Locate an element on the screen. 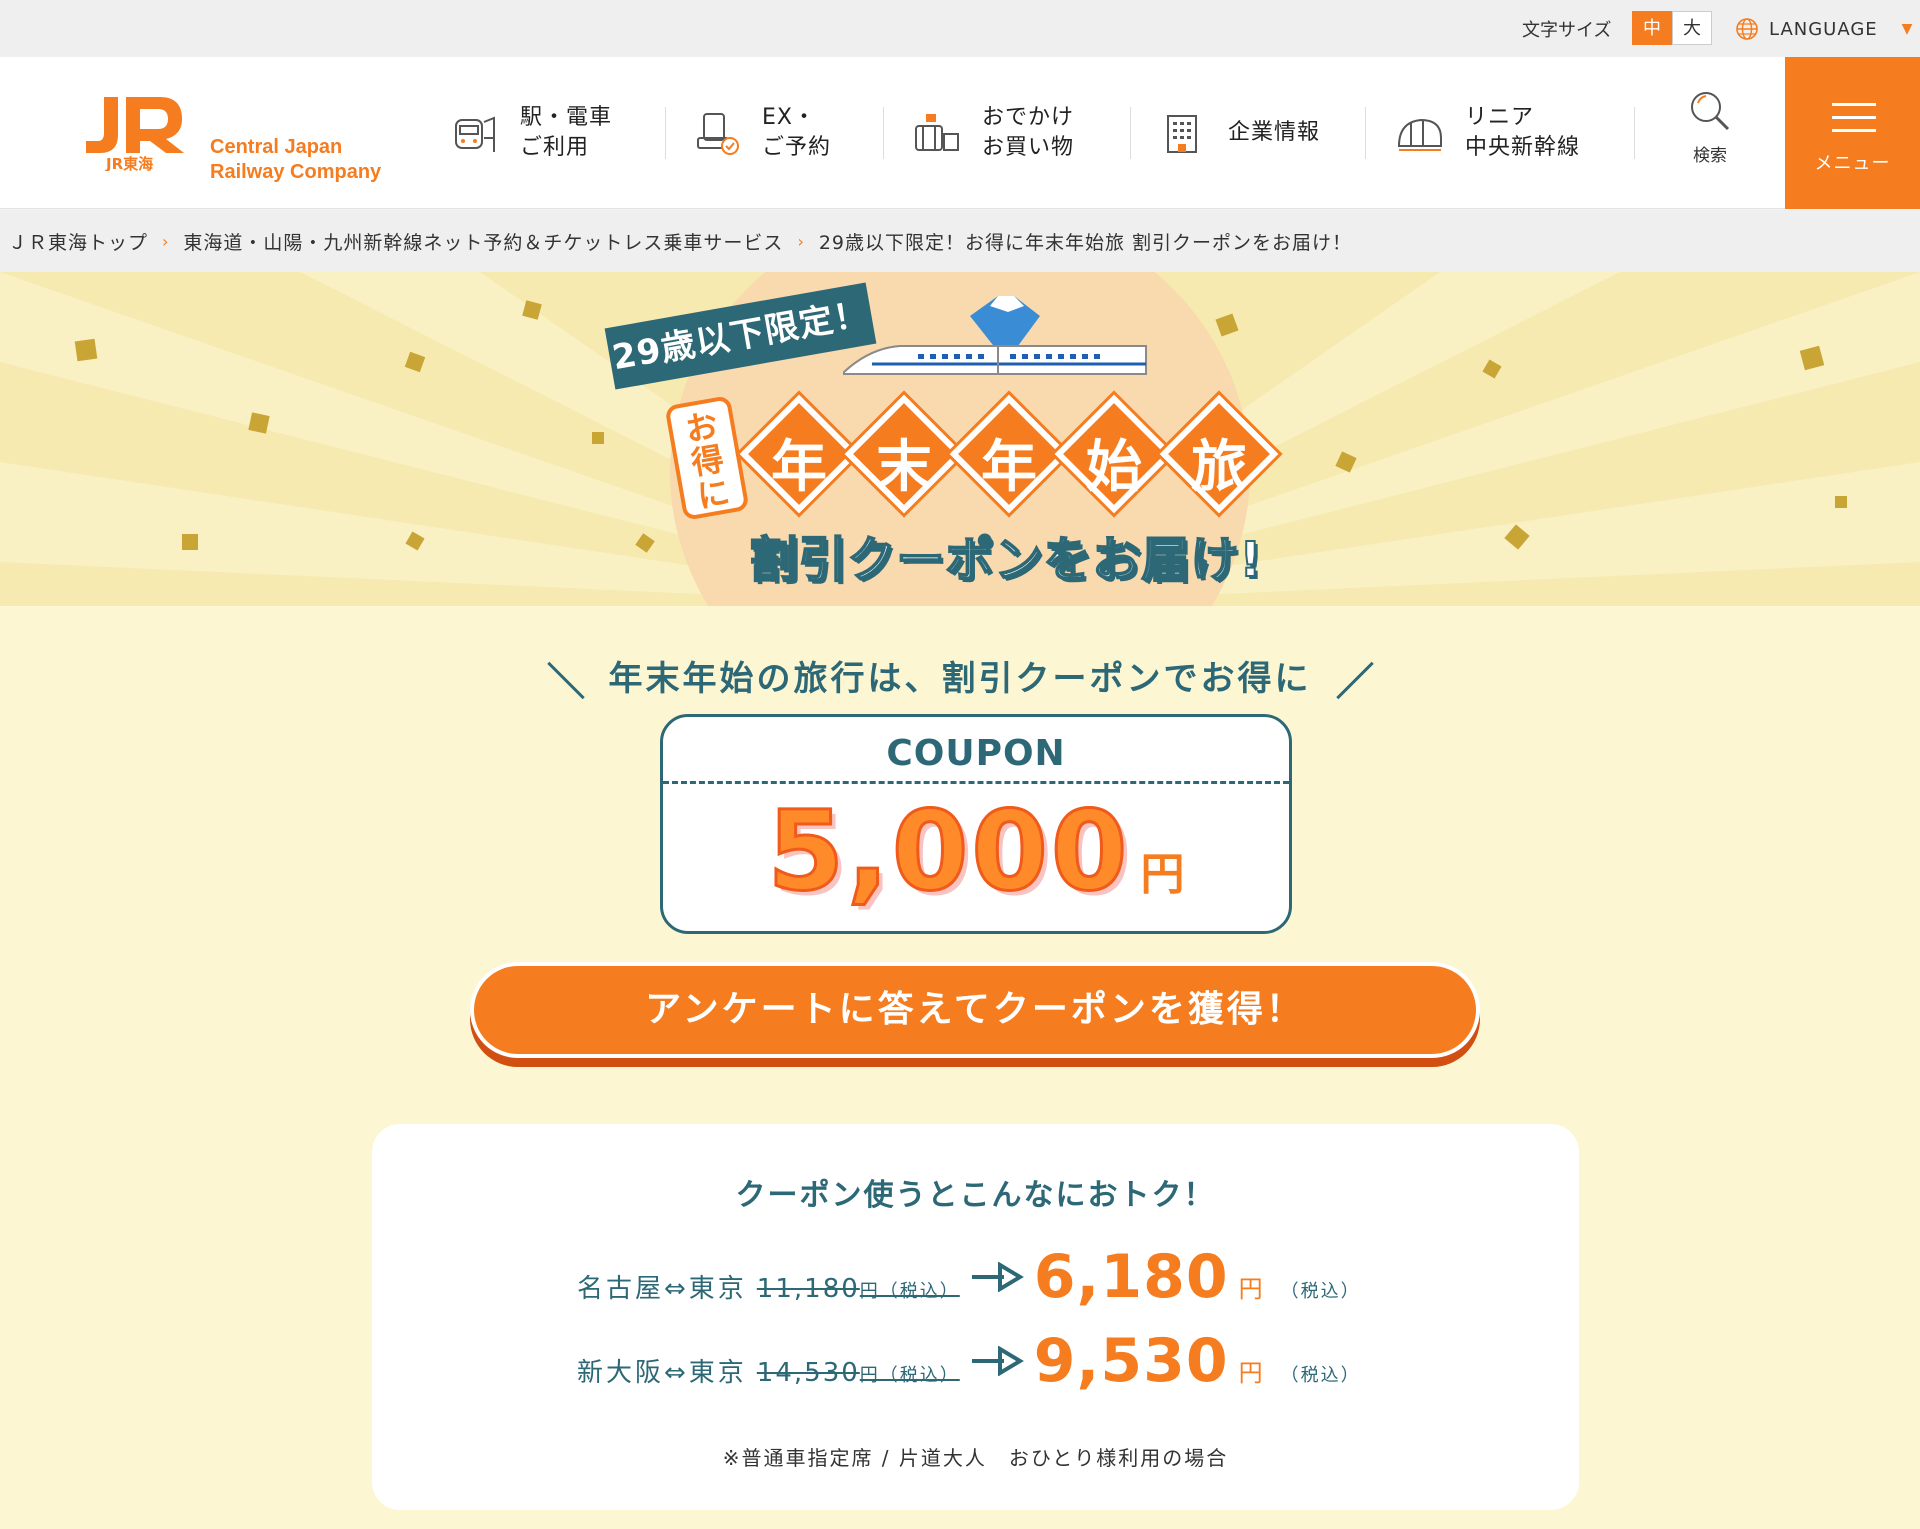 The width and height of the screenshot is (1920, 1529). nav-item-outing-shopping: おでかけ お買い物 is located at coordinates (993, 133).